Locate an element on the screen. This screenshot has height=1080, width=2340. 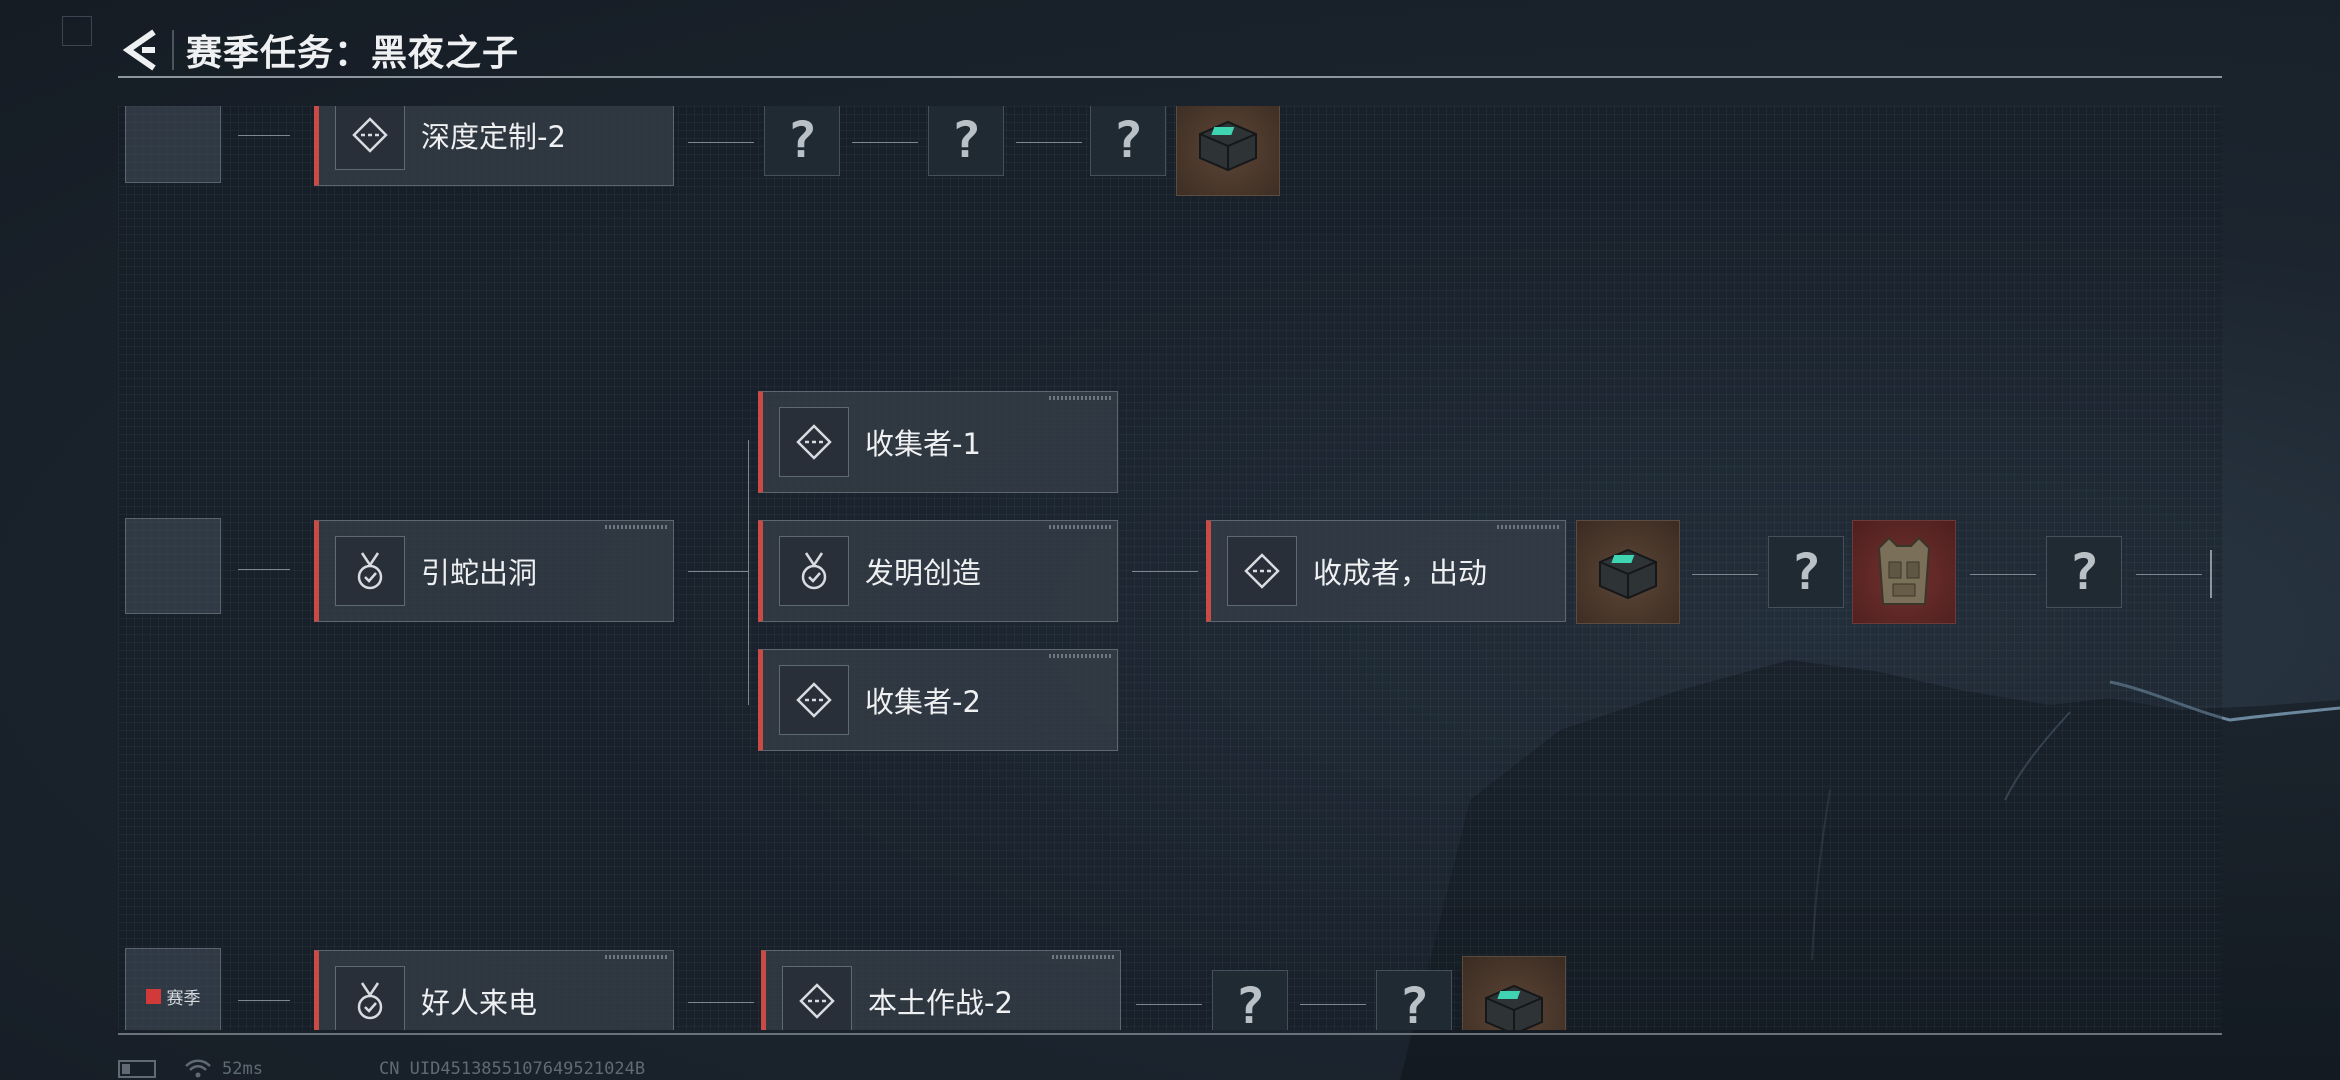
page-header: 赛季任务：黑夜之子 is located at coordinates (318, 50).